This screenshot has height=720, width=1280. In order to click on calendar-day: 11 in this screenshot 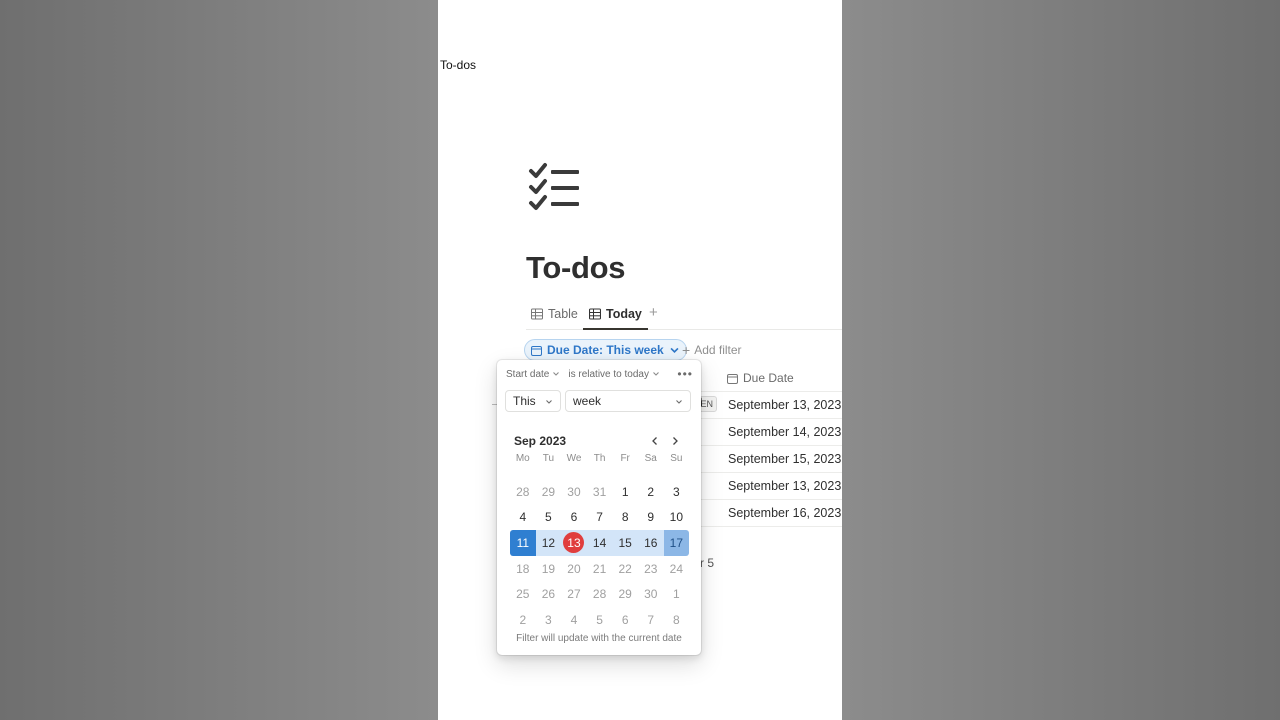, I will do `click(523, 543)`.